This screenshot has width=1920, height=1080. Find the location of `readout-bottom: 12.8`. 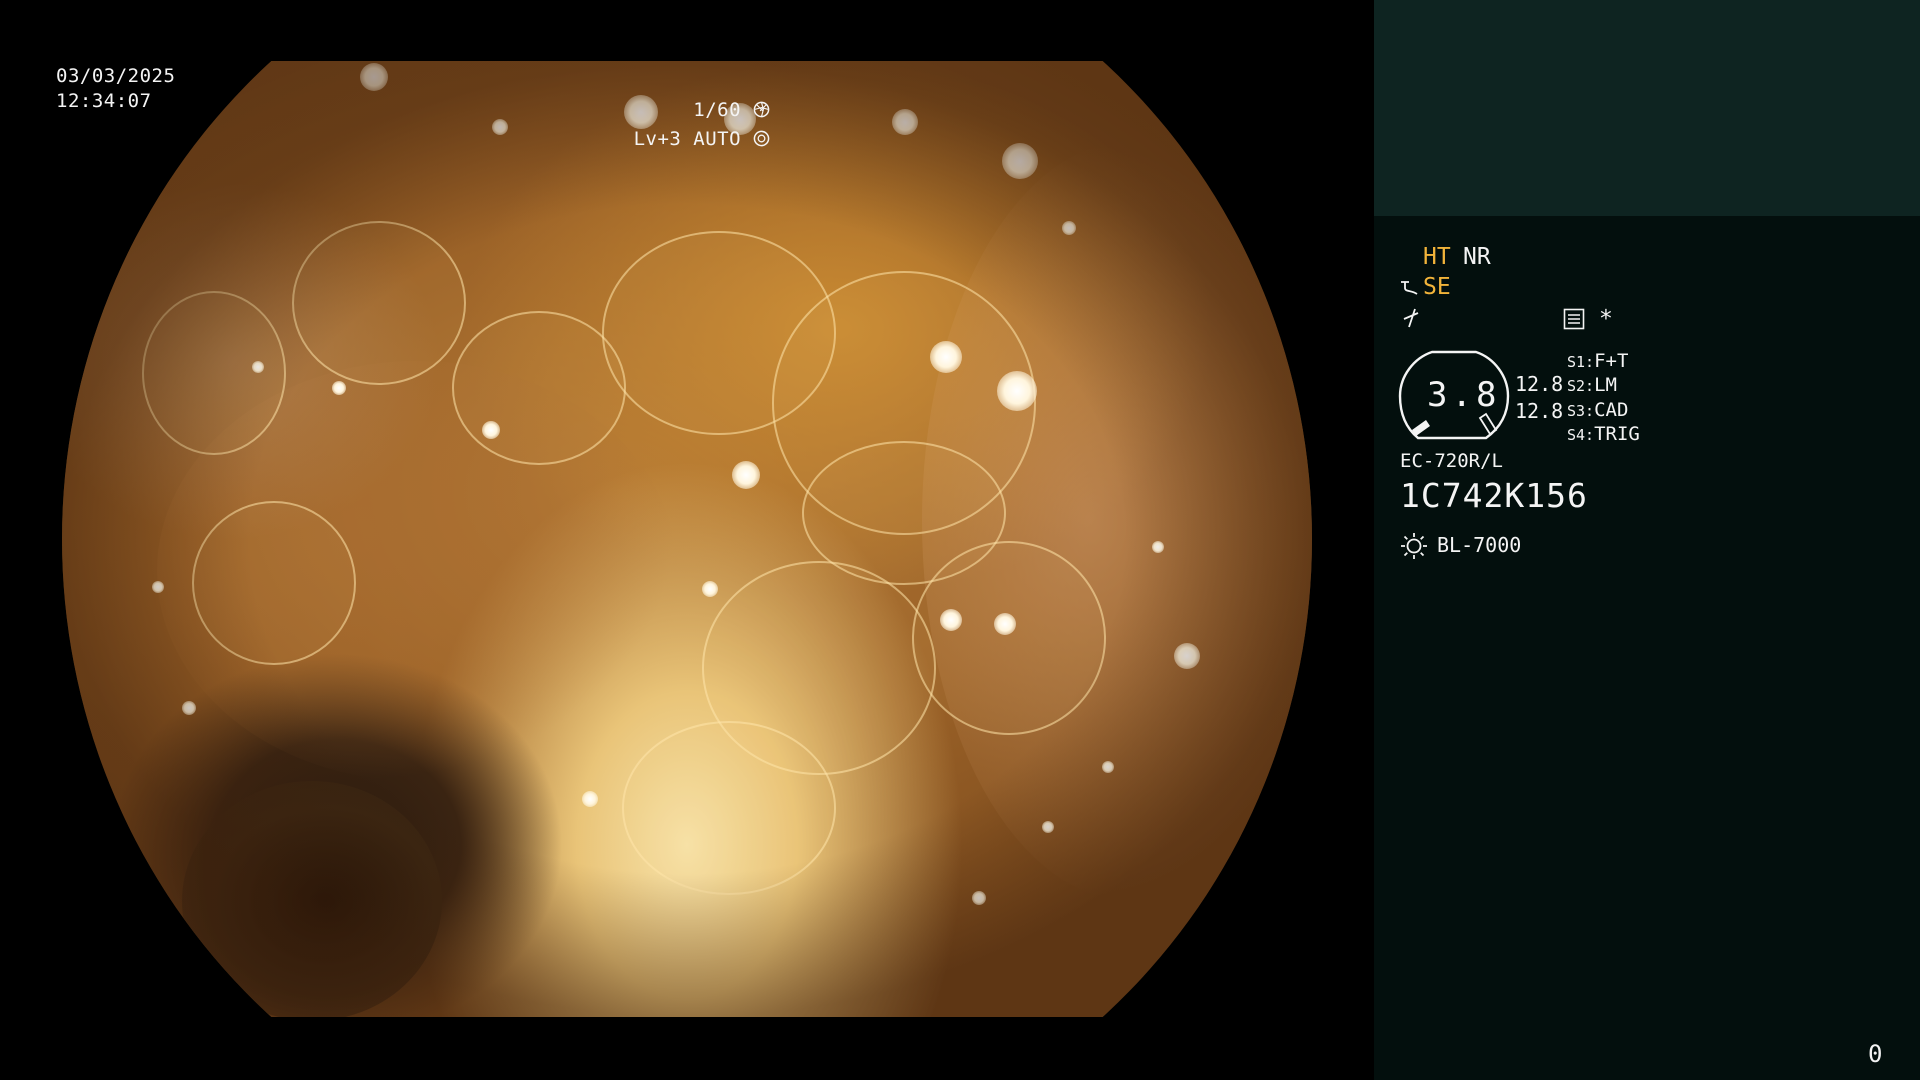

readout-bottom: 12.8 is located at coordinates (1539, 411).